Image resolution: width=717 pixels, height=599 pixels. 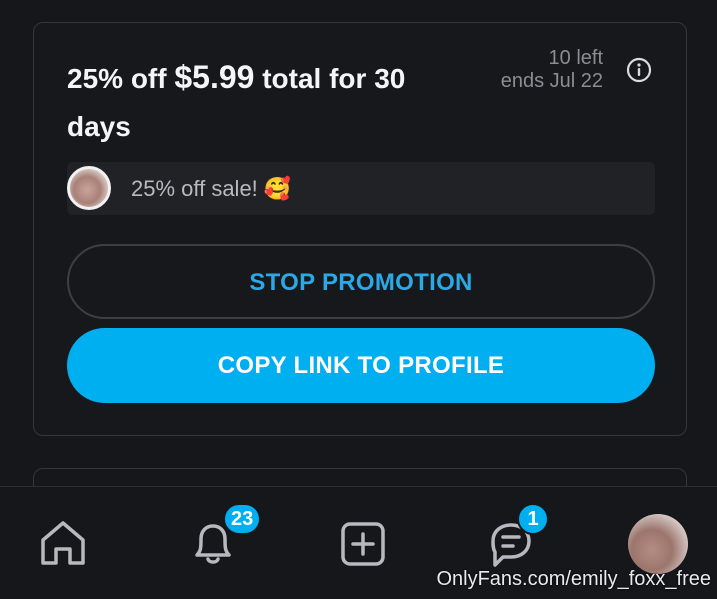 I want to click on message-text: 25% off sale! 🥰, so click(x=211, y=188).